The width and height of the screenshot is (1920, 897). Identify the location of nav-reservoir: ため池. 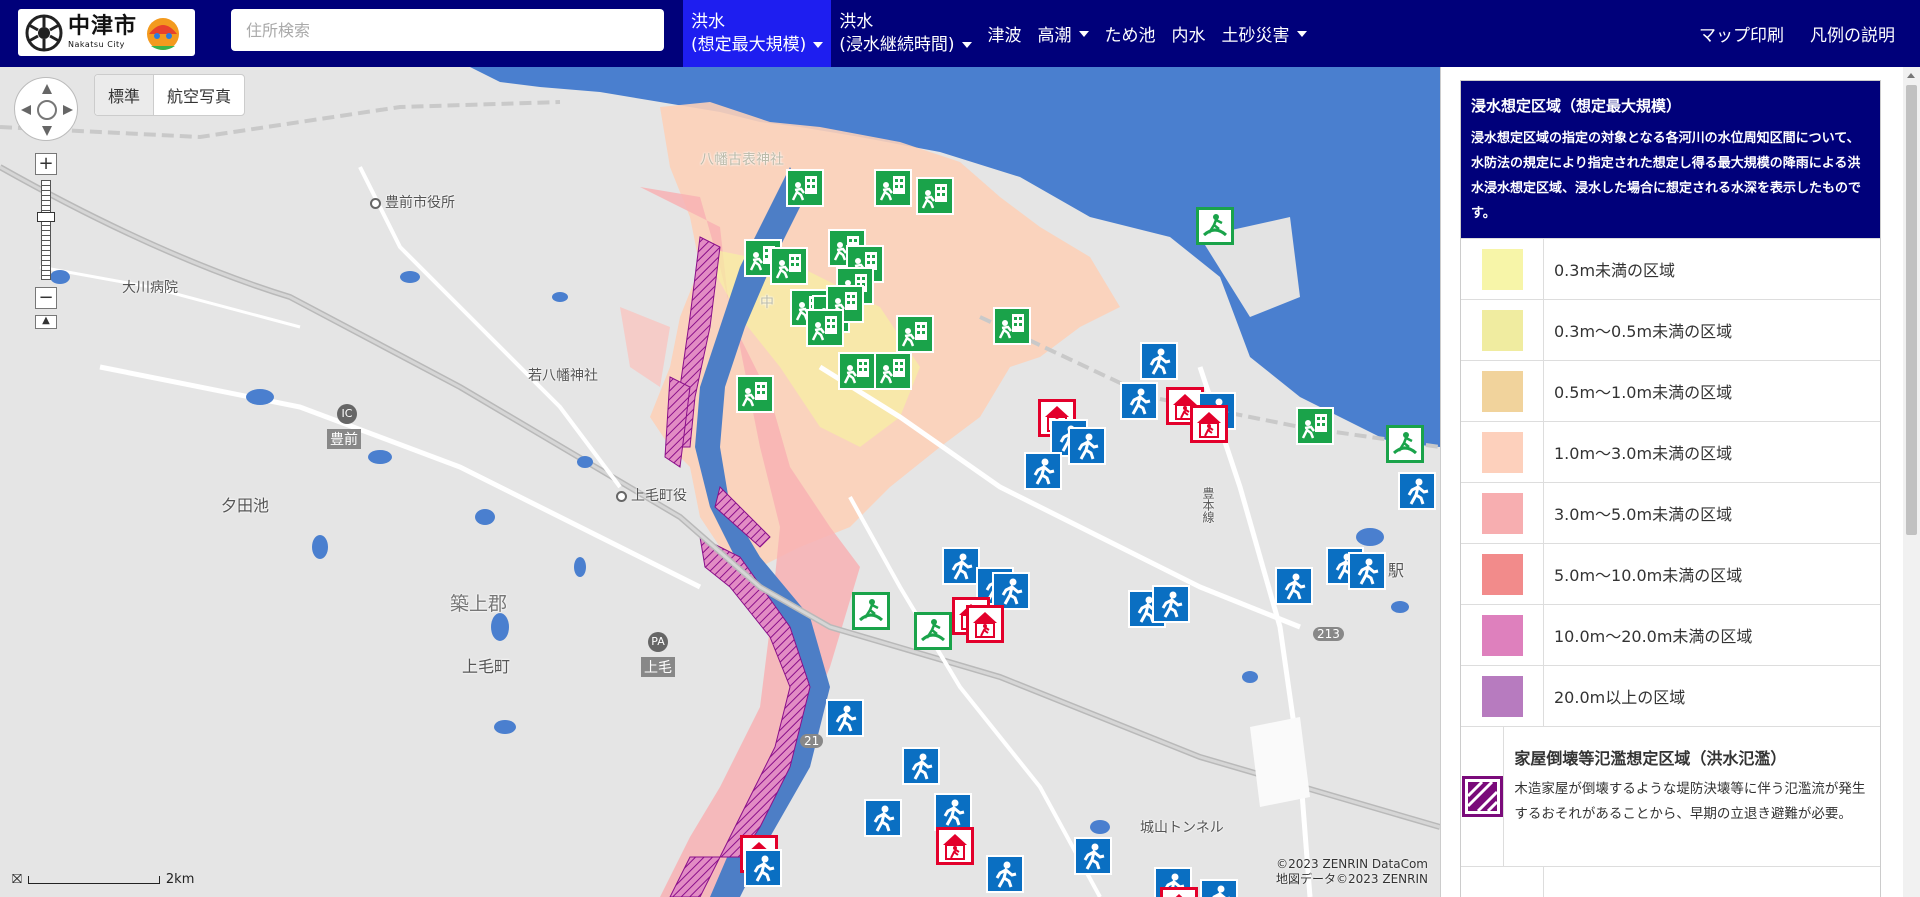
(1130, 33).